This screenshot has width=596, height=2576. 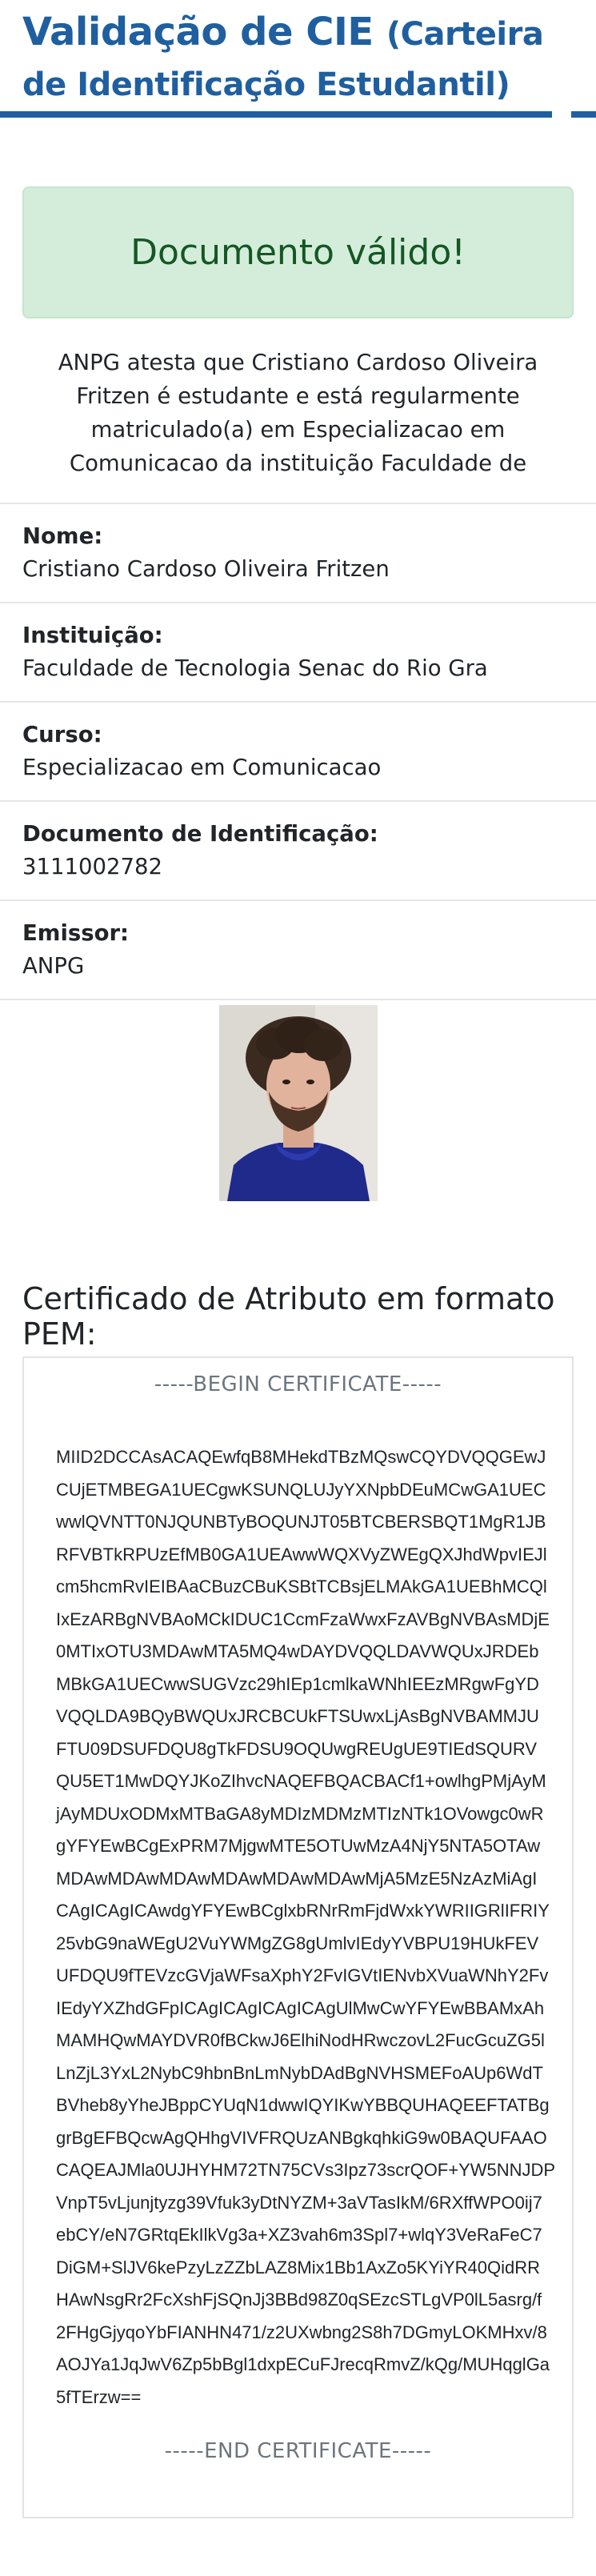 What do you see at coordinates (298, 2451) in the screenshot?
I see `certificate-end-marker: -----END CERTIFICATE-----` at bounding box center [298, 2451].